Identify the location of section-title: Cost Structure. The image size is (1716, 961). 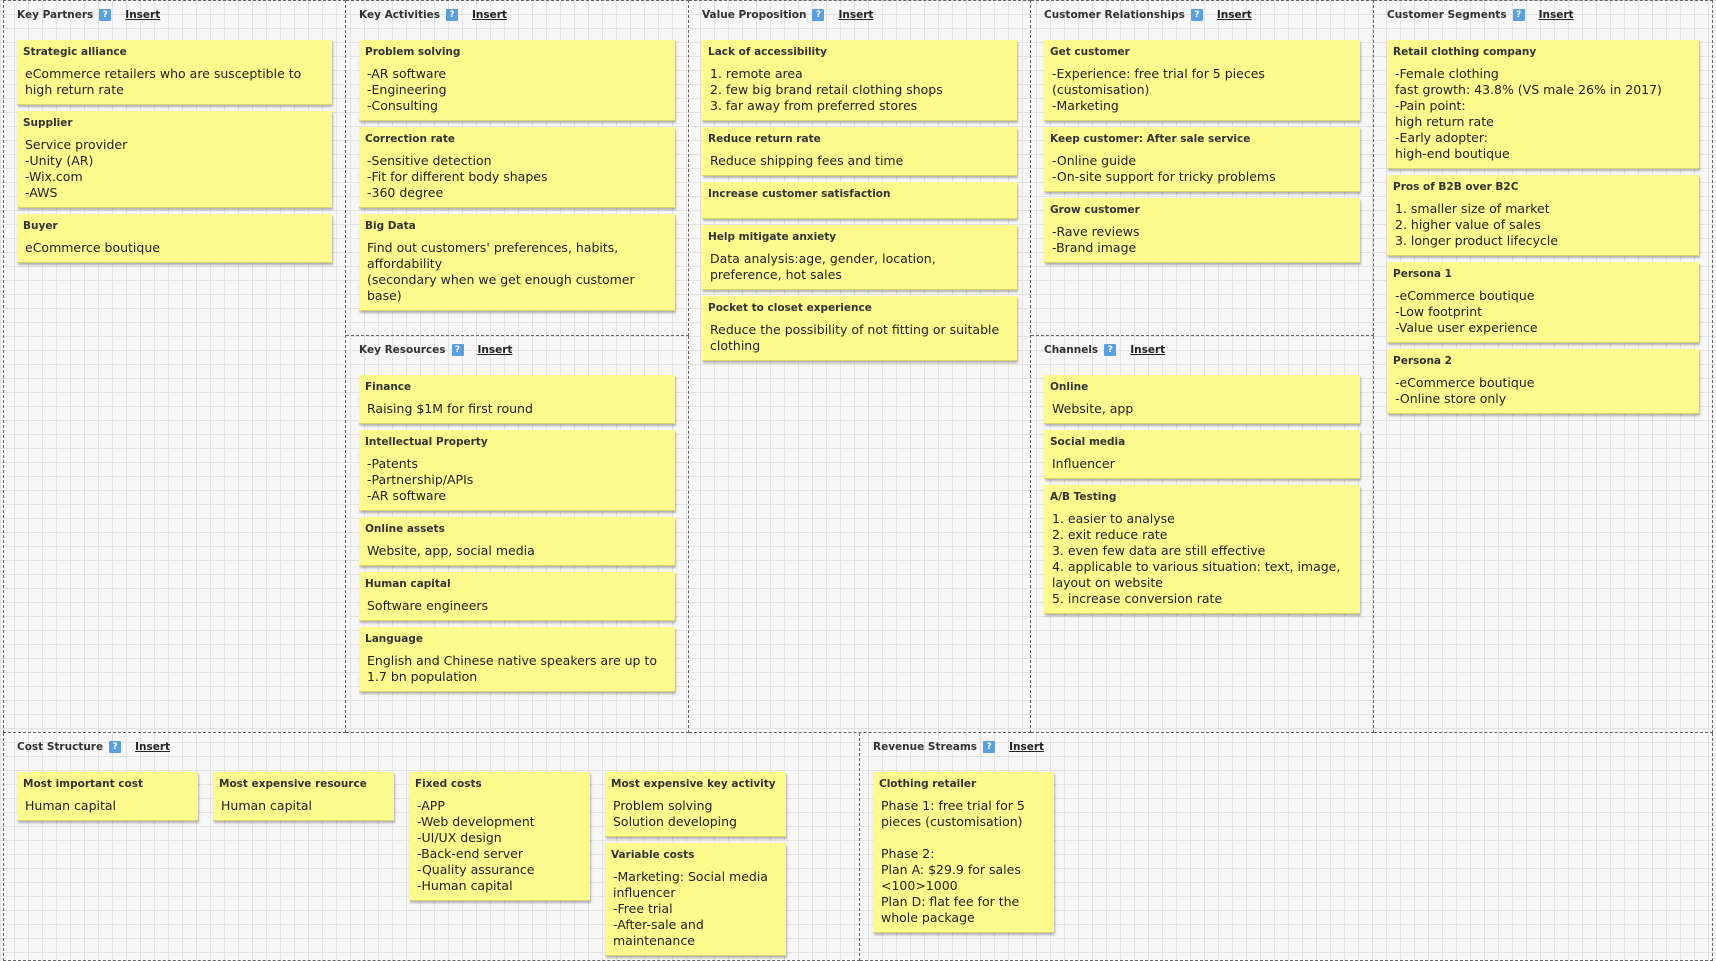
(60, 747).